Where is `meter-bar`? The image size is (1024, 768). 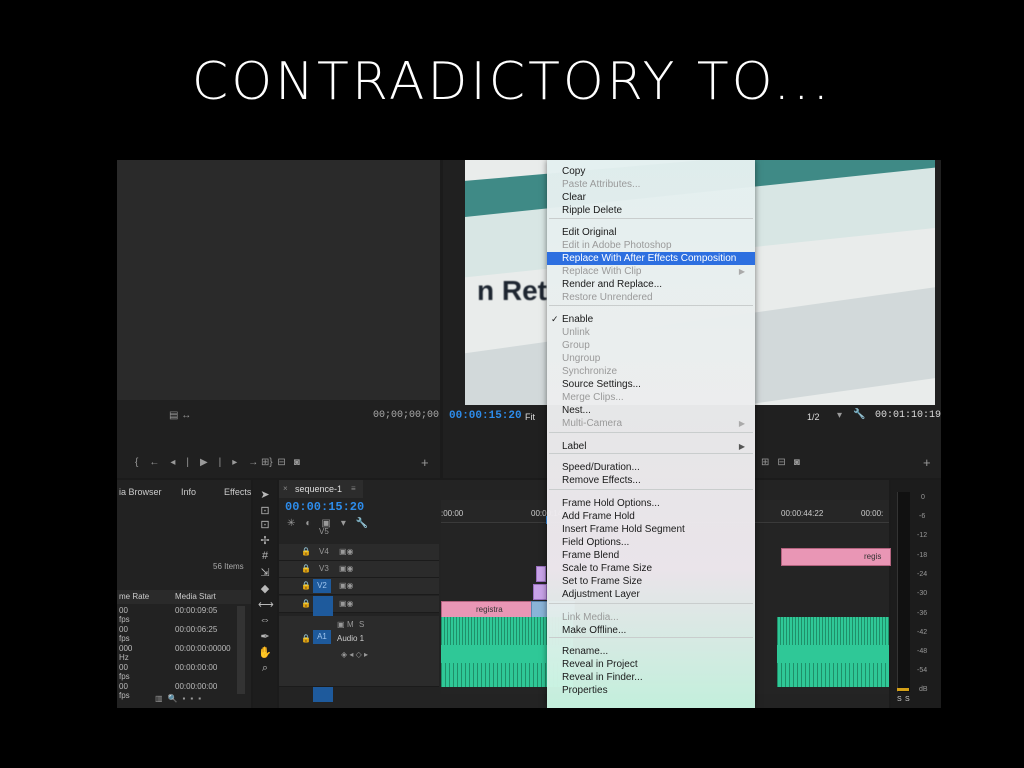
meter-bar is located at coordinates (903, 592).